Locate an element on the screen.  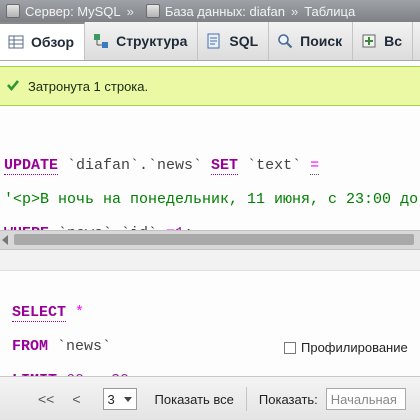
tab-sql: SQL is located at coordinates (234, 41).